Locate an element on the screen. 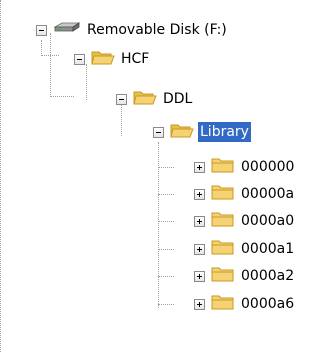 The width and height of the screenshot is (336, 352). tree-node-00000a: 00000a is located at coordinates (245, 194).